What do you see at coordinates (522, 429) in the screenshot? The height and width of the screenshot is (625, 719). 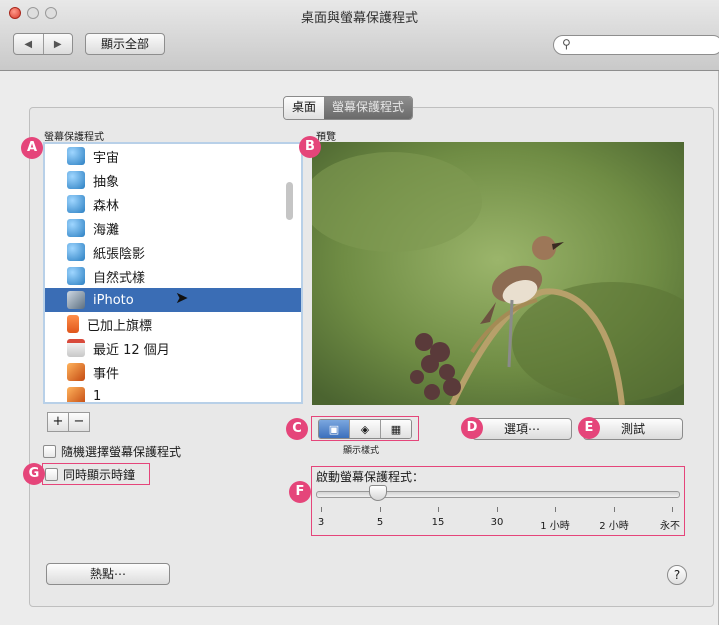 I see `options-button: 選項⋯` at bounding box center [522, 429].